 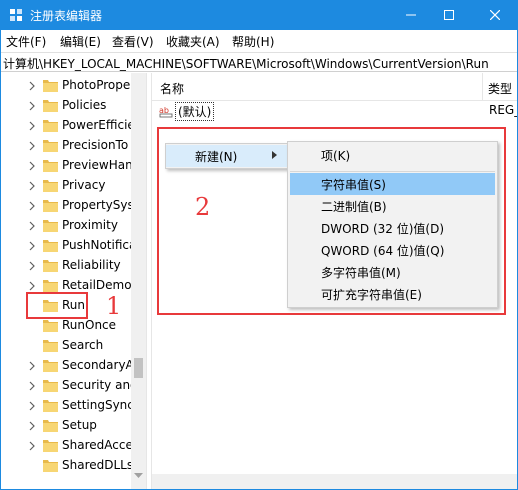 What do you see at coordinates (73, 226) in the screenshot?
I see `tree-item: Proximity` at bounding box center [73, 226].